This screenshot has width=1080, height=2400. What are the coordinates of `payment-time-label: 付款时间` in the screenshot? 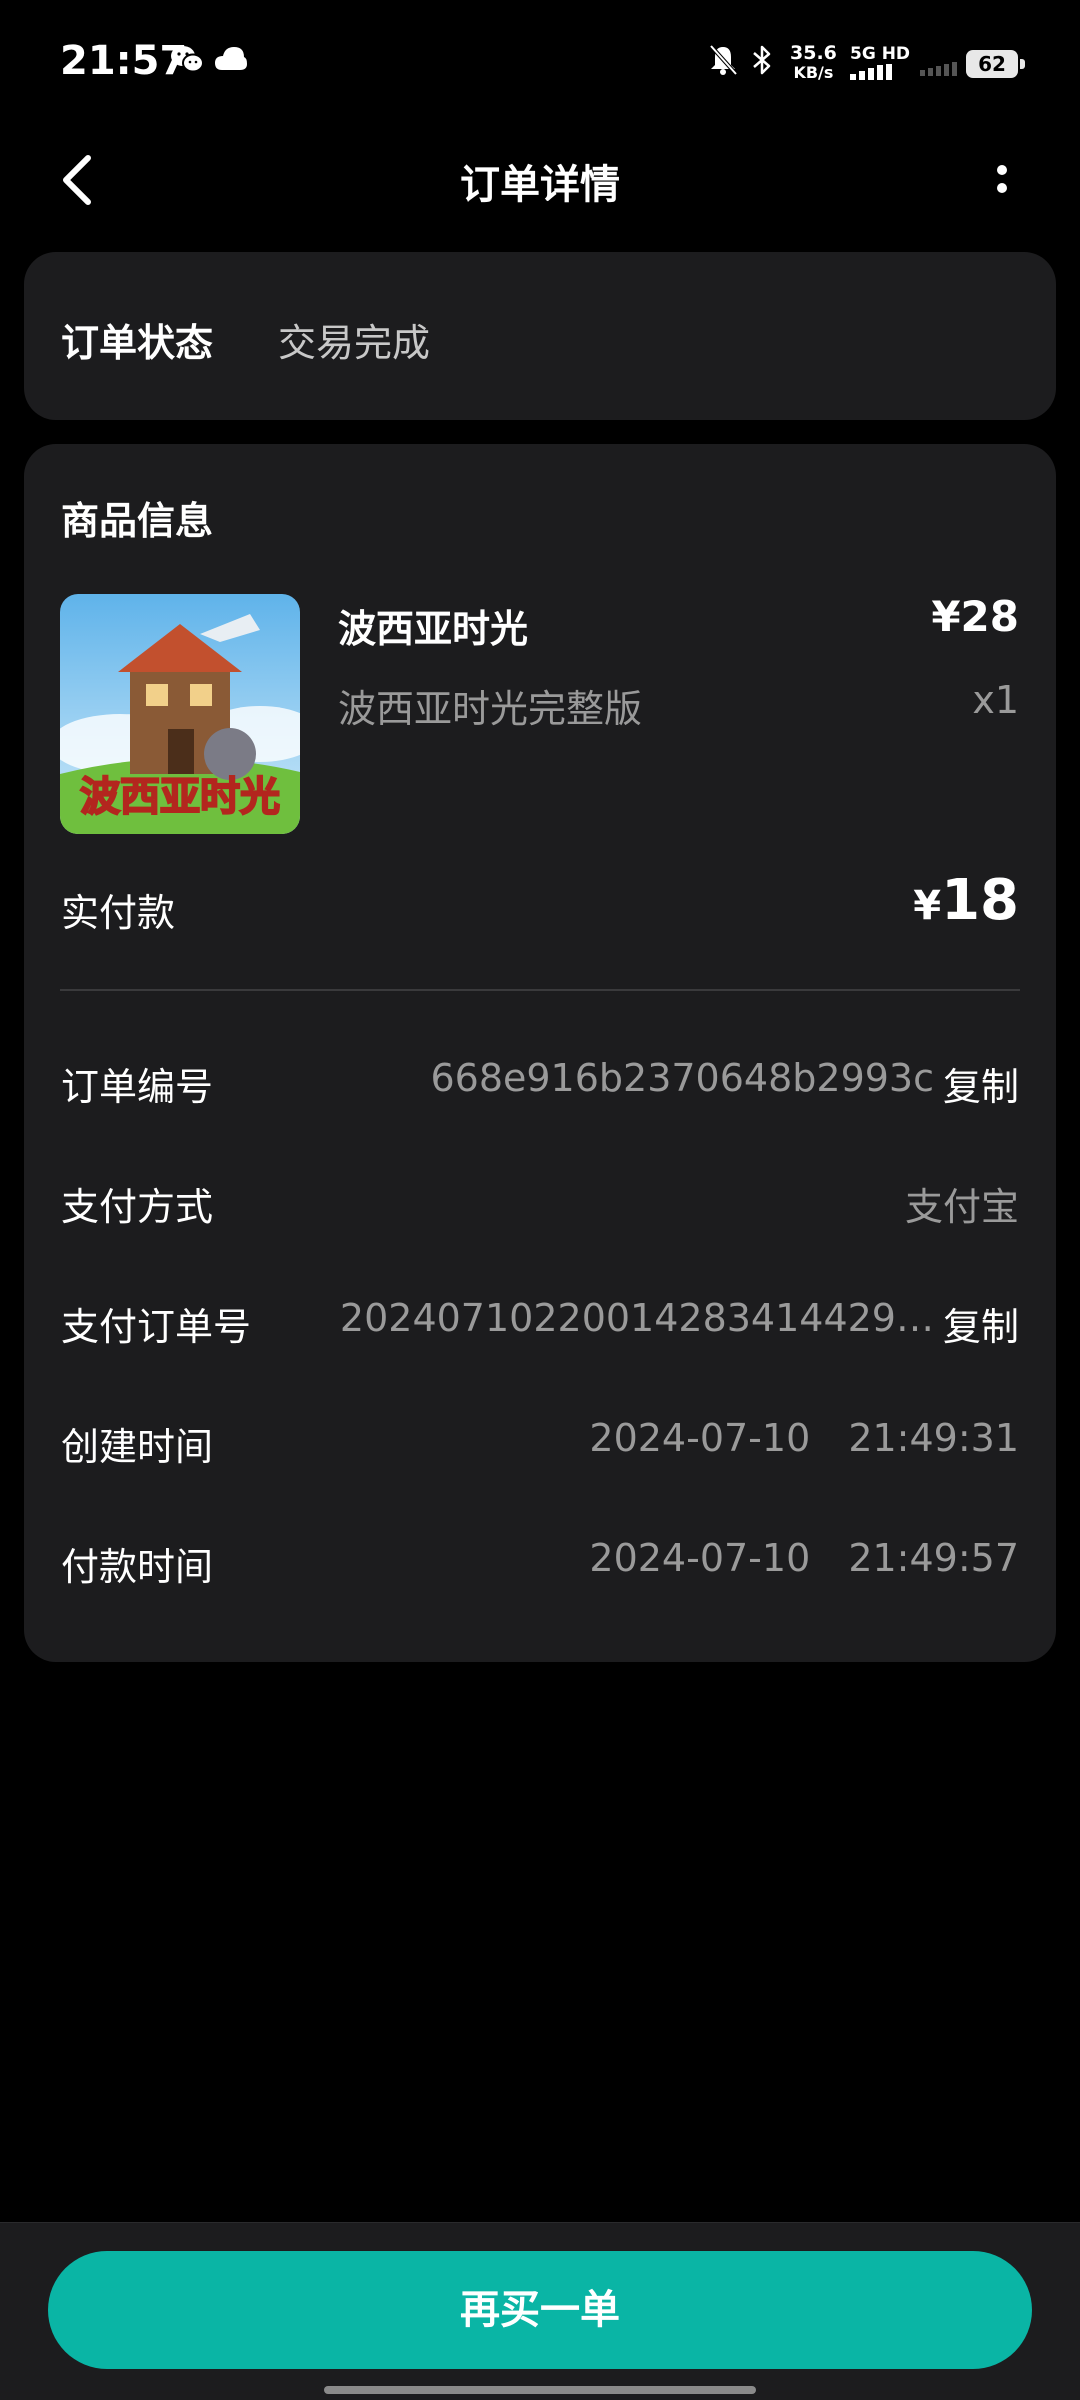 It's located at (137, 1567).